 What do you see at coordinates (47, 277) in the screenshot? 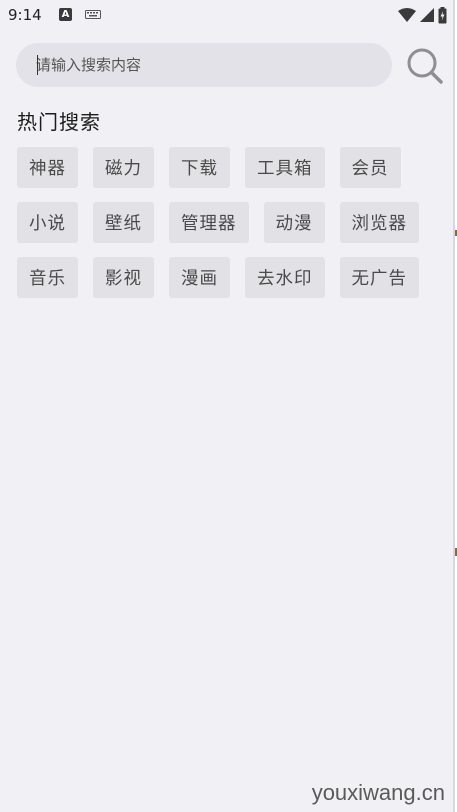
I see `hot-search-tag: 音乐` at bounding box center [47, 277].